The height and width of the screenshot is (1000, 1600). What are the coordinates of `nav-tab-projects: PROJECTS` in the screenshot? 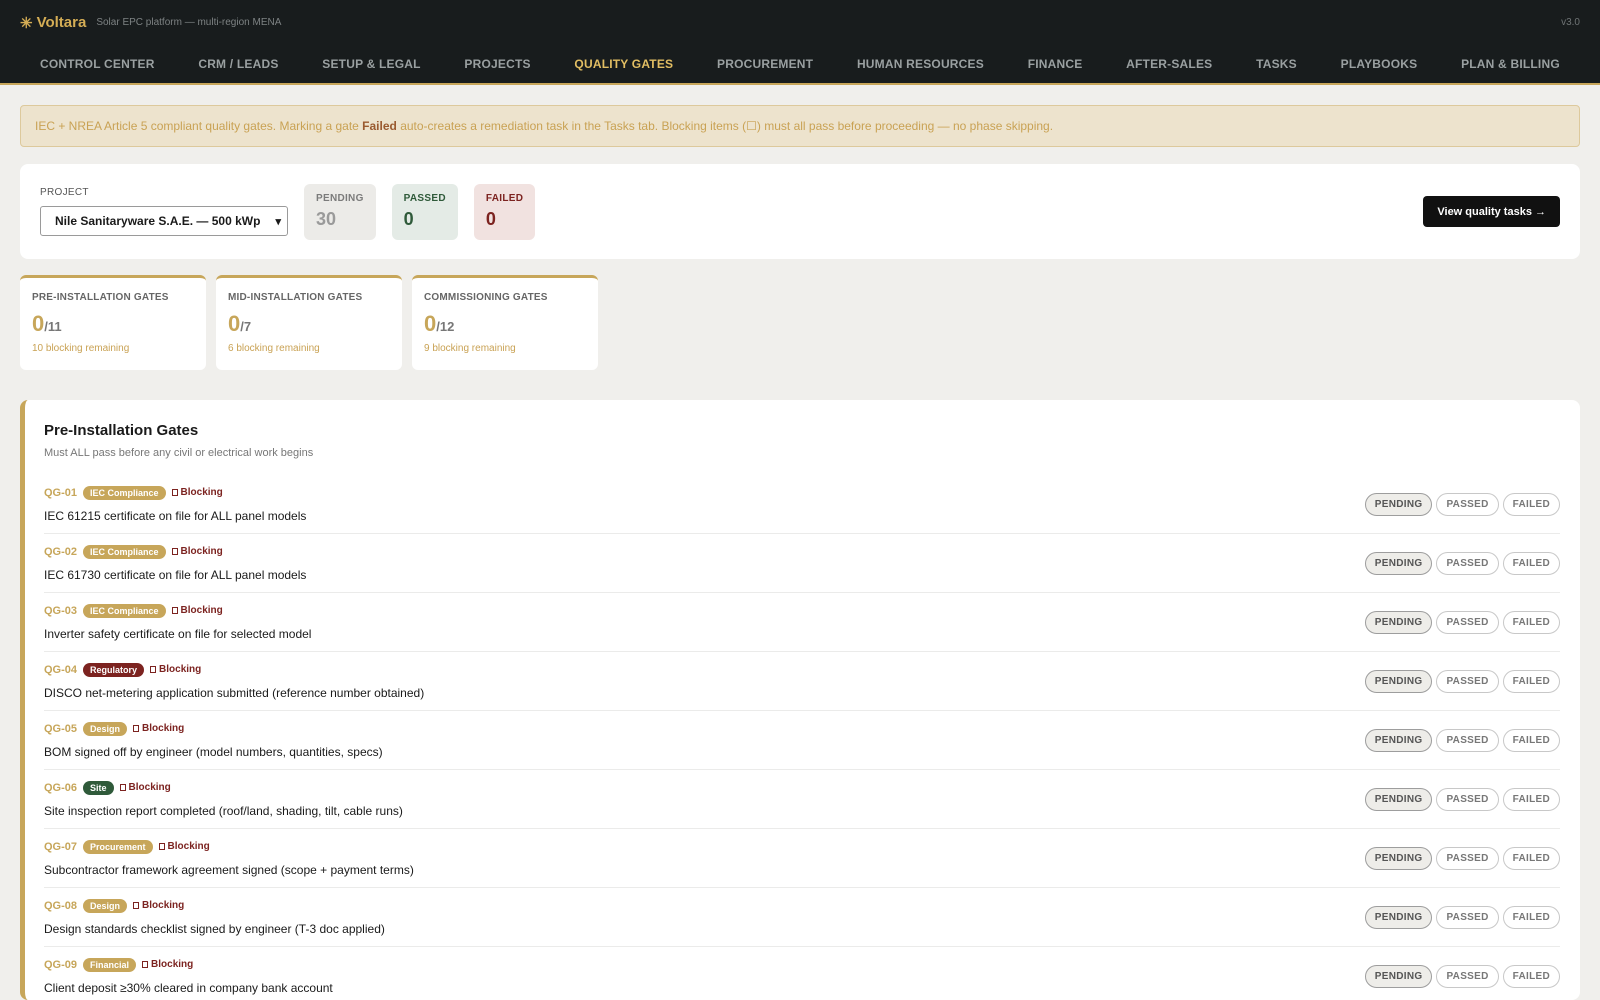 It's located at (497, 64).